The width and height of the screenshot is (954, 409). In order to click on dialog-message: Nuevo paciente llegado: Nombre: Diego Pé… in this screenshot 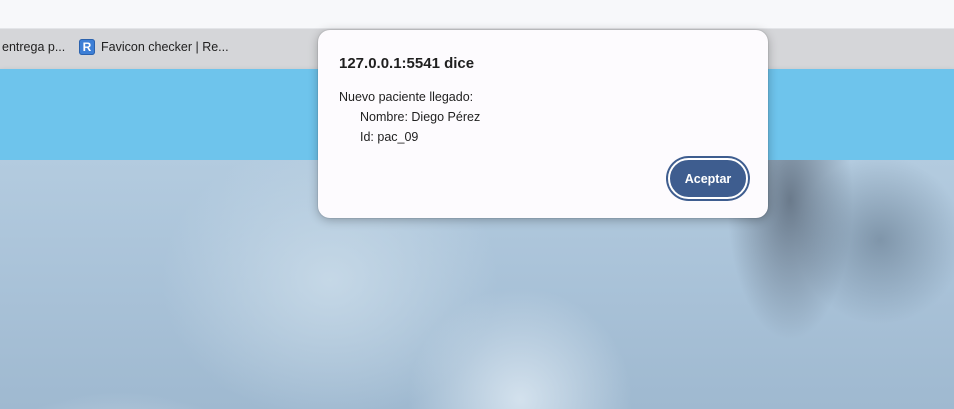, I will do `click(409, 117)`.